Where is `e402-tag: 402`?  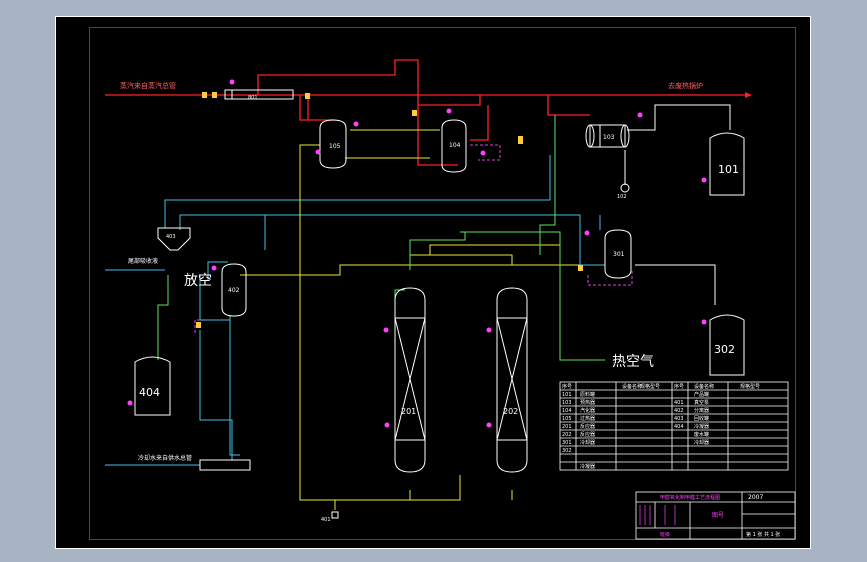
e402-tag: 402 is located at coordinates (234, 290).